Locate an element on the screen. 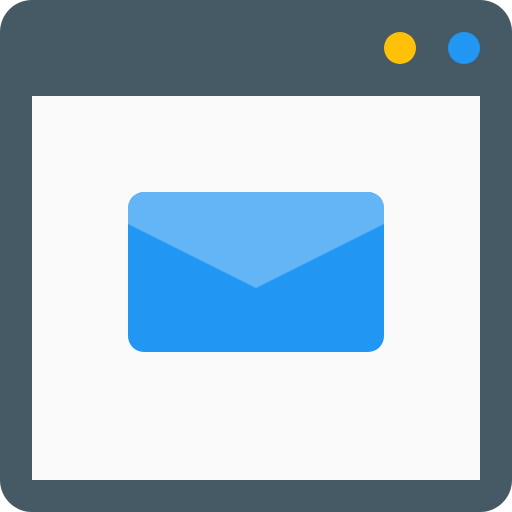 The image size is (512, 512). window-control-yellow-dot is located at coordinates (400, 48).